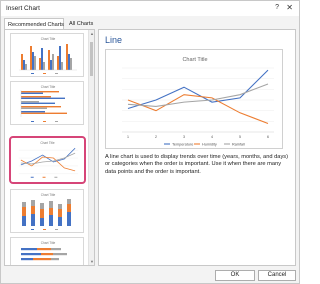  Describe the element at coordinates (92, 261) in the screenshot. I see `scroll-down-icon: ▼` at that location.